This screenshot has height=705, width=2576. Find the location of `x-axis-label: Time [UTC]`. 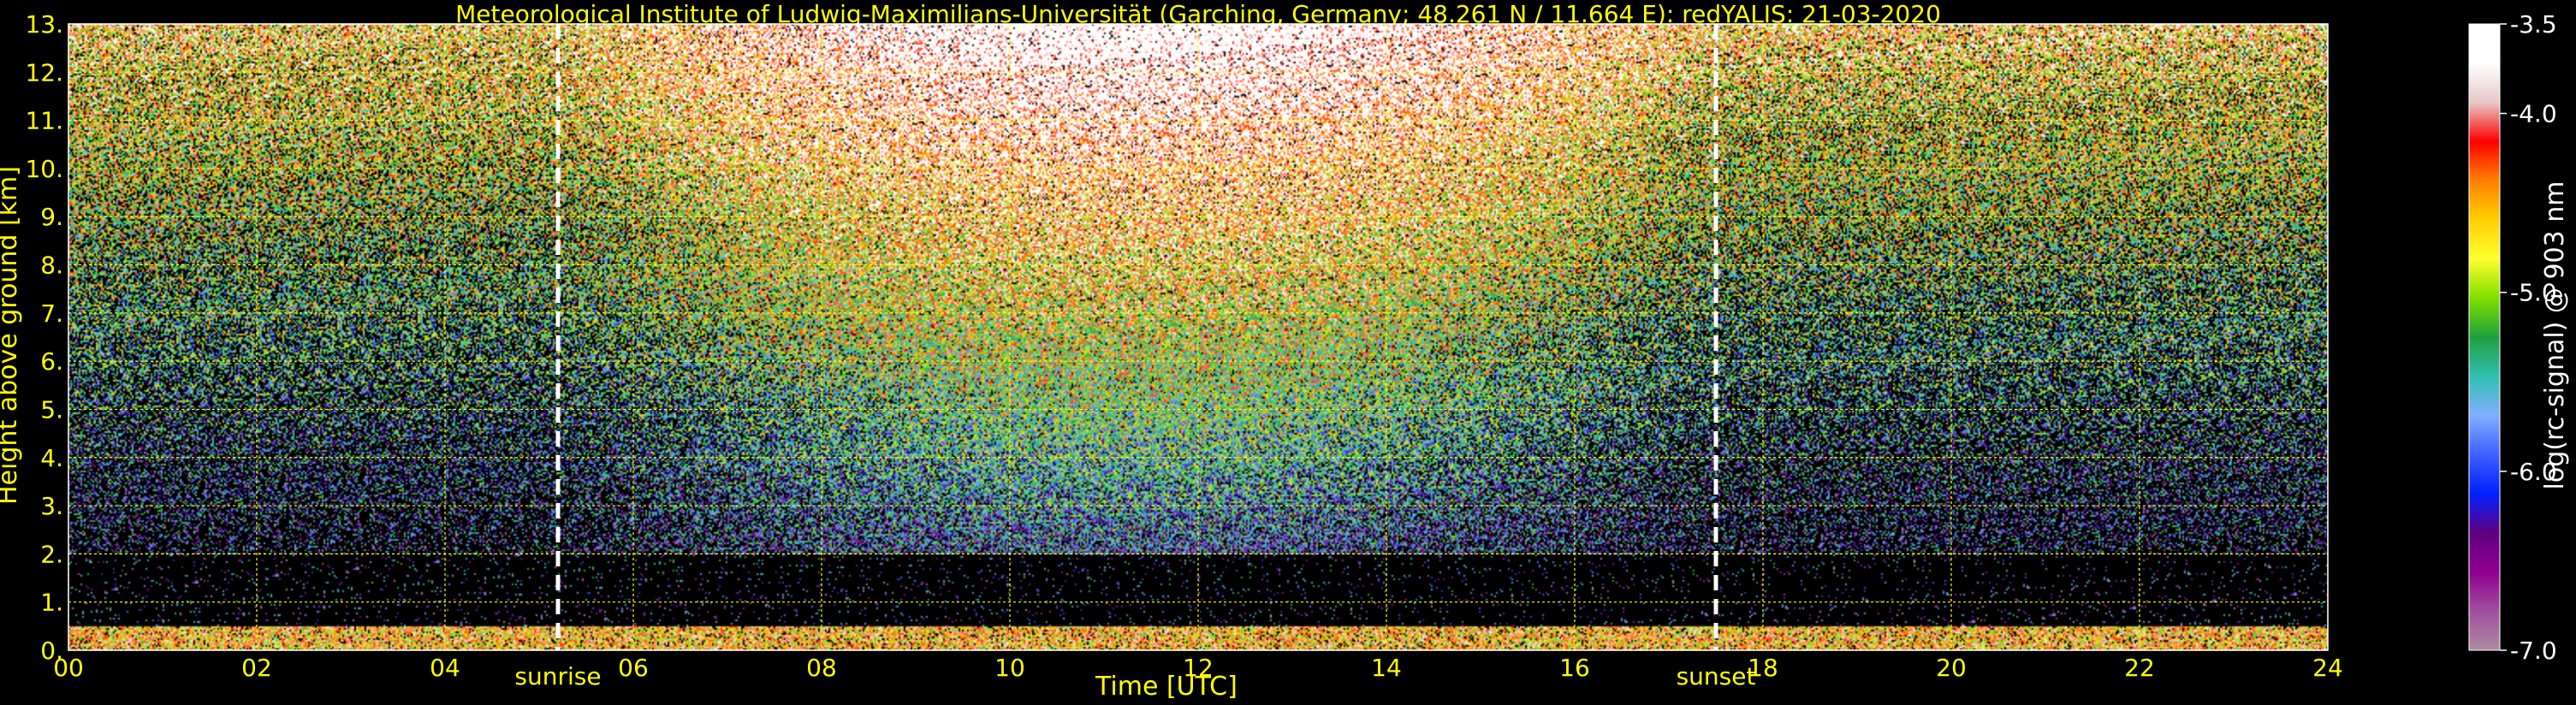

x-axis-label: Time [UTC] is located at coordinates (1166, 687).